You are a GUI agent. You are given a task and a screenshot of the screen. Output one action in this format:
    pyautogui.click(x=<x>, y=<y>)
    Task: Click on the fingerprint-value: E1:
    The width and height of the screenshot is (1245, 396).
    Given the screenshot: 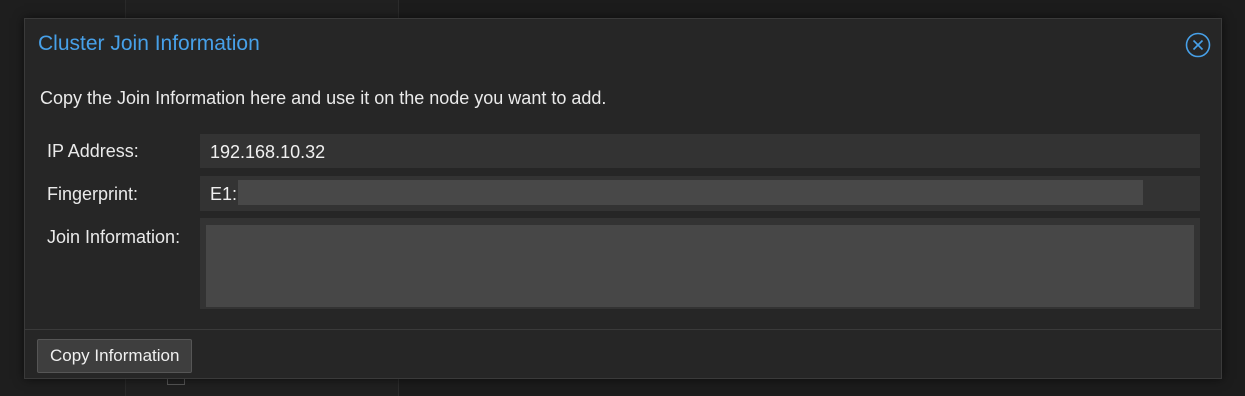 What is the action you would take?
    pyautogui.click(x=224, y=194)
    